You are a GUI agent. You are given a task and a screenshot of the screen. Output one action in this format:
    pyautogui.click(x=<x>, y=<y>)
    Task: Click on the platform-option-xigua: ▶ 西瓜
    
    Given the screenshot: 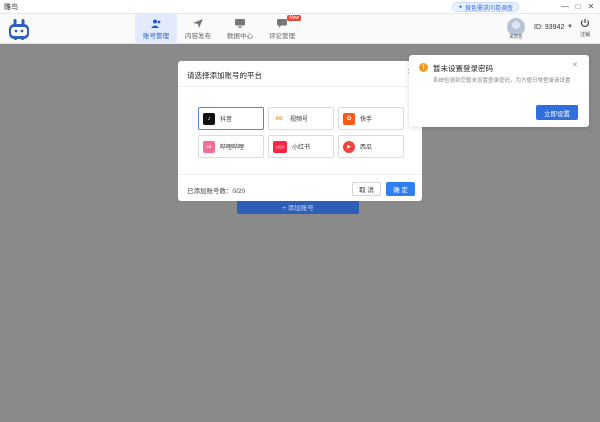 What is the action you would take?
    pyautogui.click(x=371, y=146)
    